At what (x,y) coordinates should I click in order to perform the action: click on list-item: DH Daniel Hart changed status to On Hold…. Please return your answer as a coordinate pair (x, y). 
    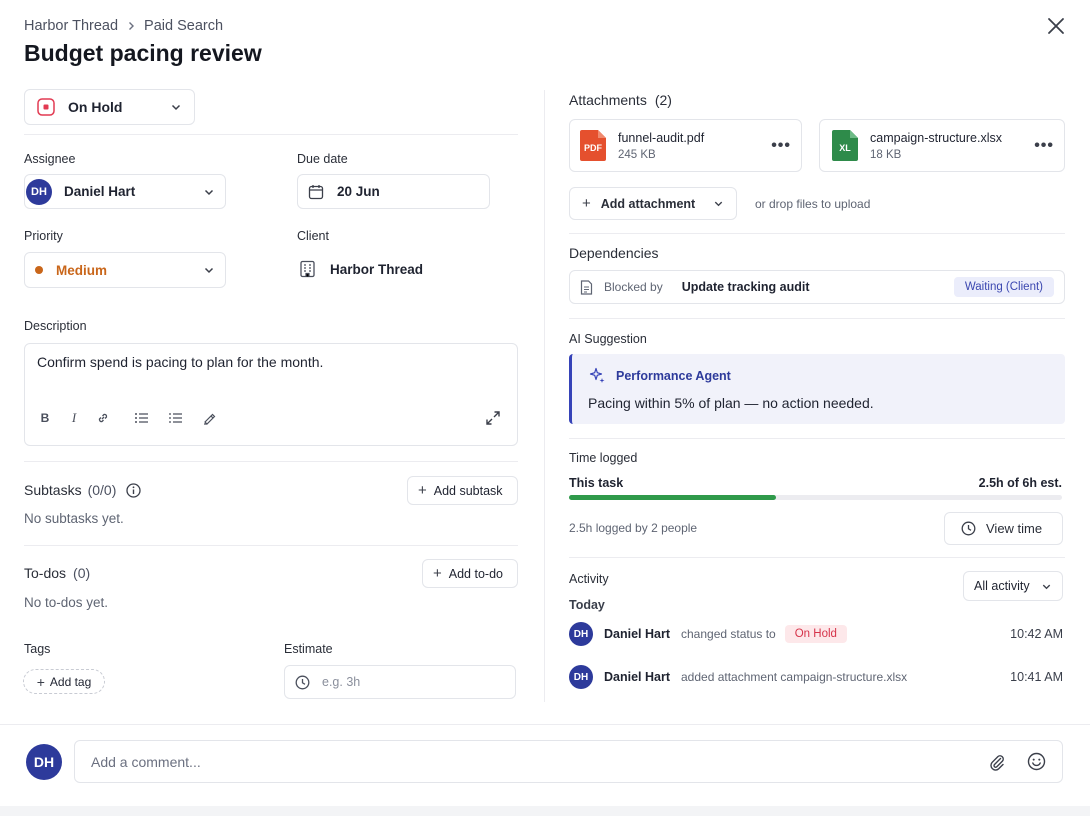
    Looking at the image, I should click on (816, 634).